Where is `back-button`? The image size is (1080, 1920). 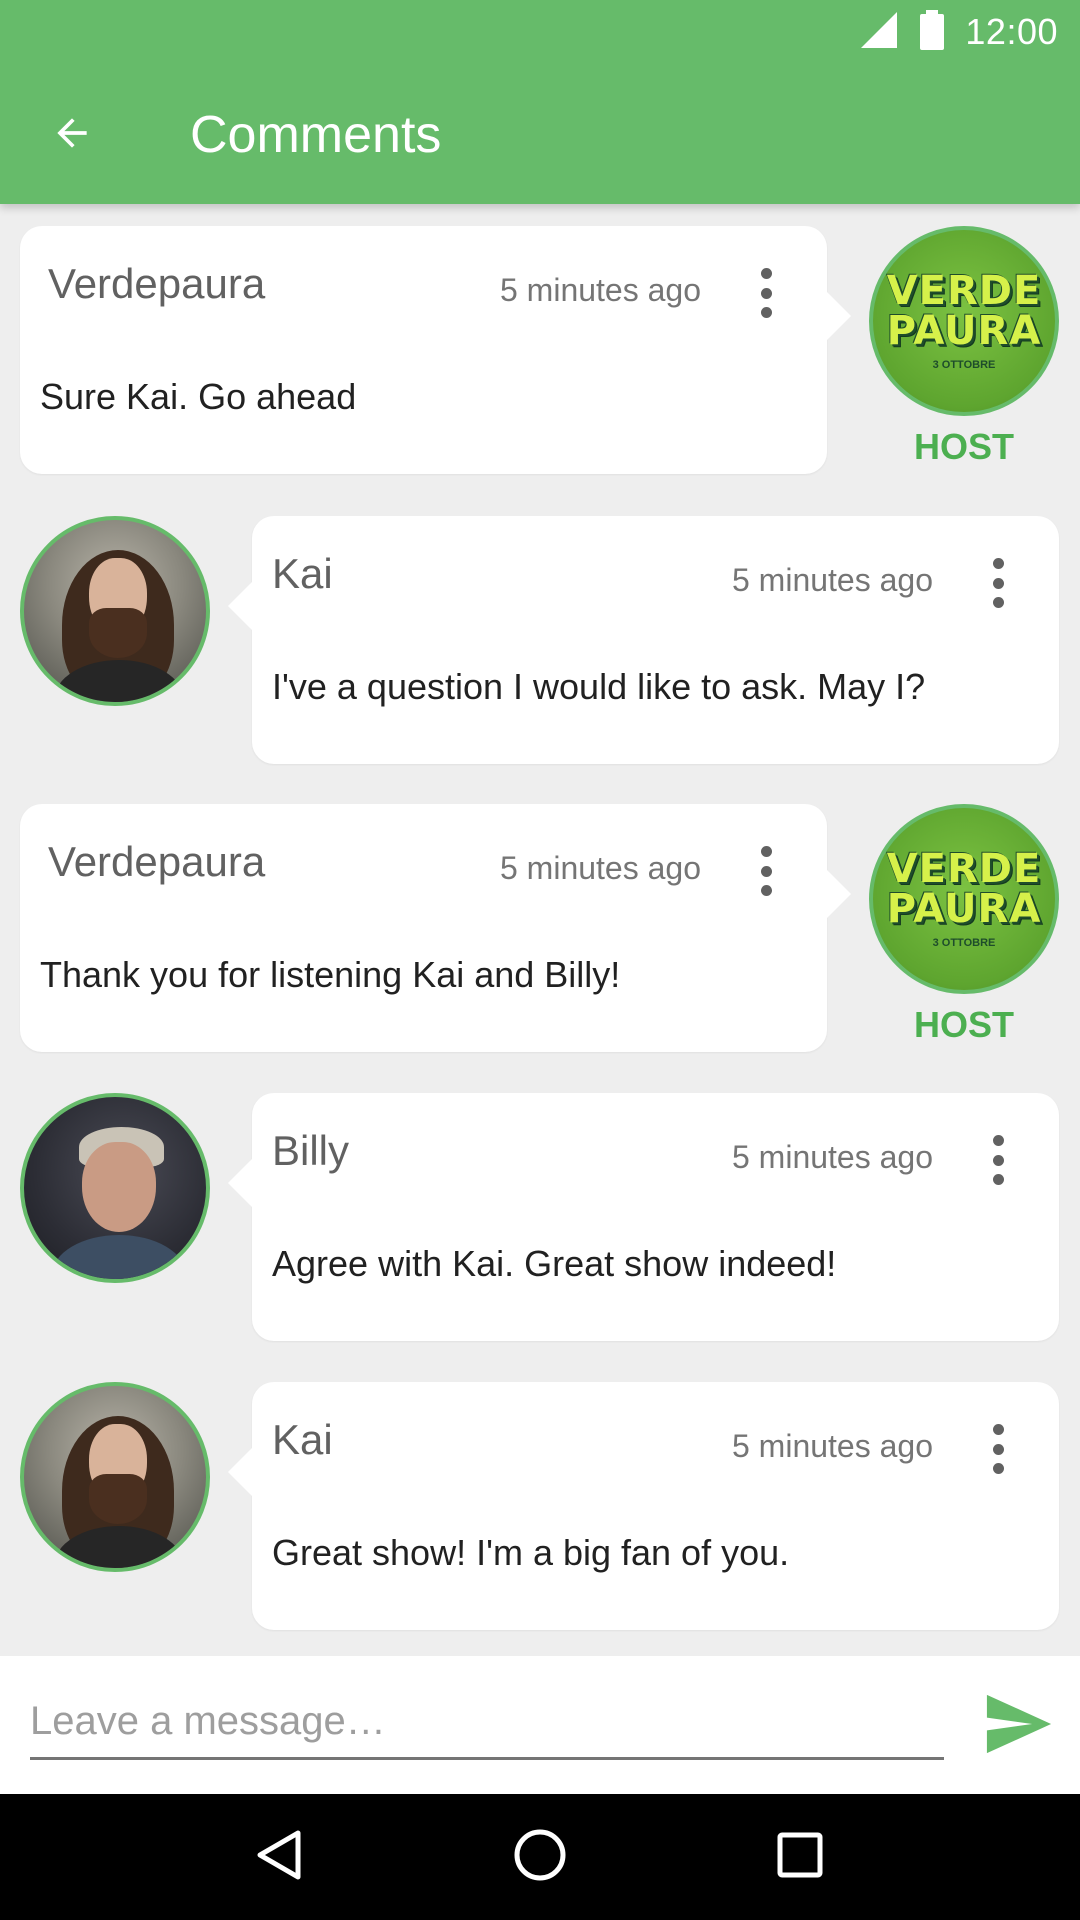 back-button is located at coordinates (90, 135).